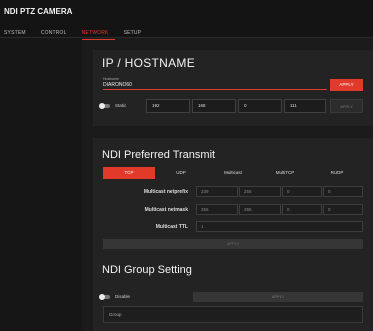 The height and width of the screenshot is (331, 373). Describe the element at coordinates (104, 297) in the screenshot. I see `group-disable-toggle` at that location.